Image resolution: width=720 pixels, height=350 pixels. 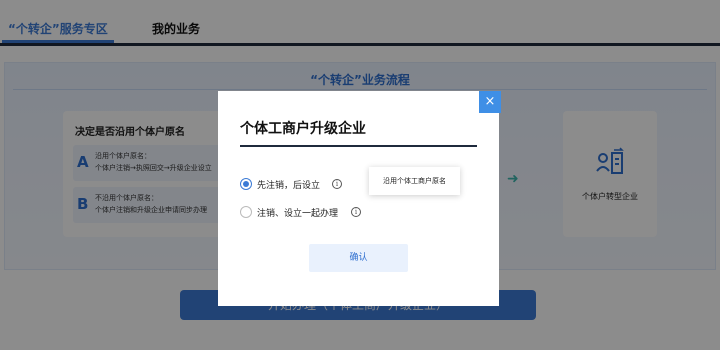 I want to click on tooltip: 沿用个体工商户原名, so click(x=414, y=181).